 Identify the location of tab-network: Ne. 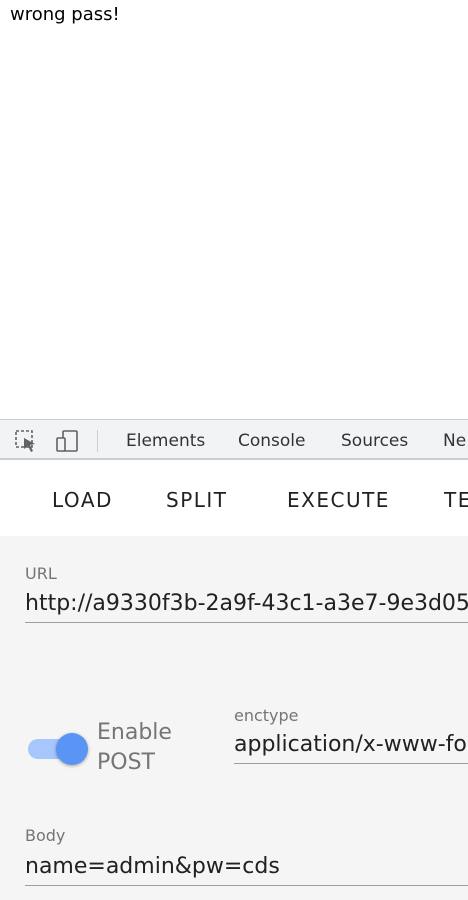
(454, 441).